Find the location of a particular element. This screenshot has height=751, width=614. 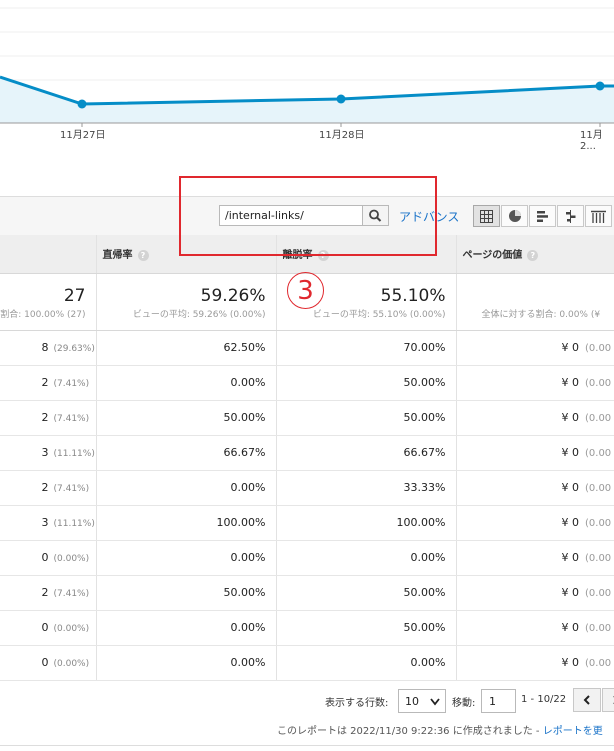

x-tick-label: 11月27日 is located at coordinates (83, 135).